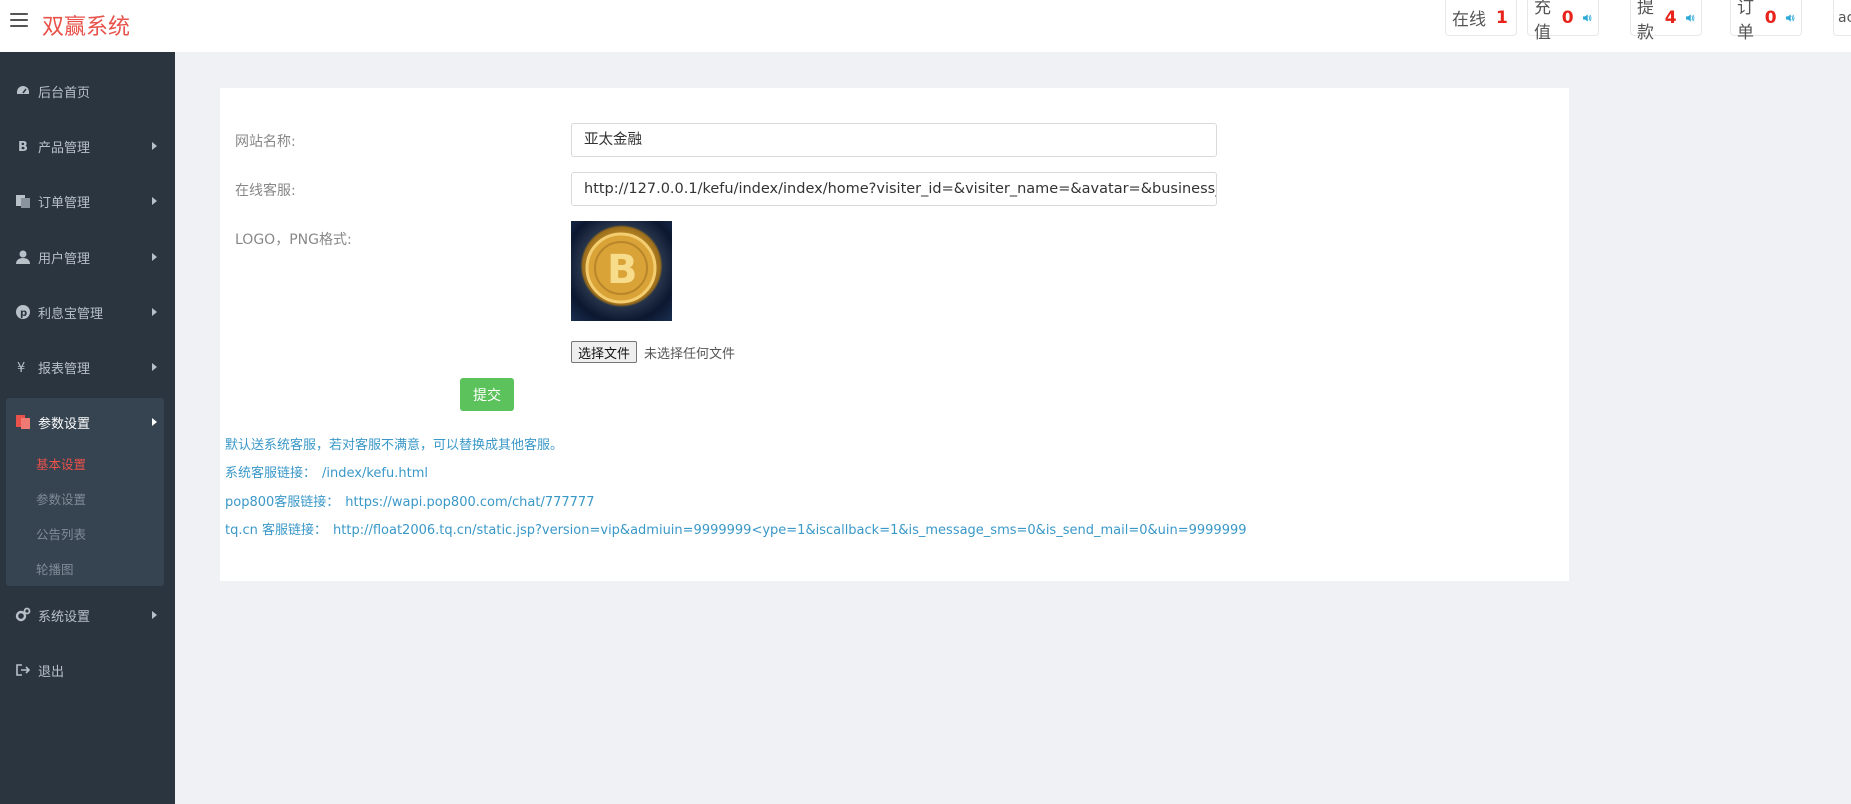  I want to click on order-stat: 订单 0, so click(1766, 21).